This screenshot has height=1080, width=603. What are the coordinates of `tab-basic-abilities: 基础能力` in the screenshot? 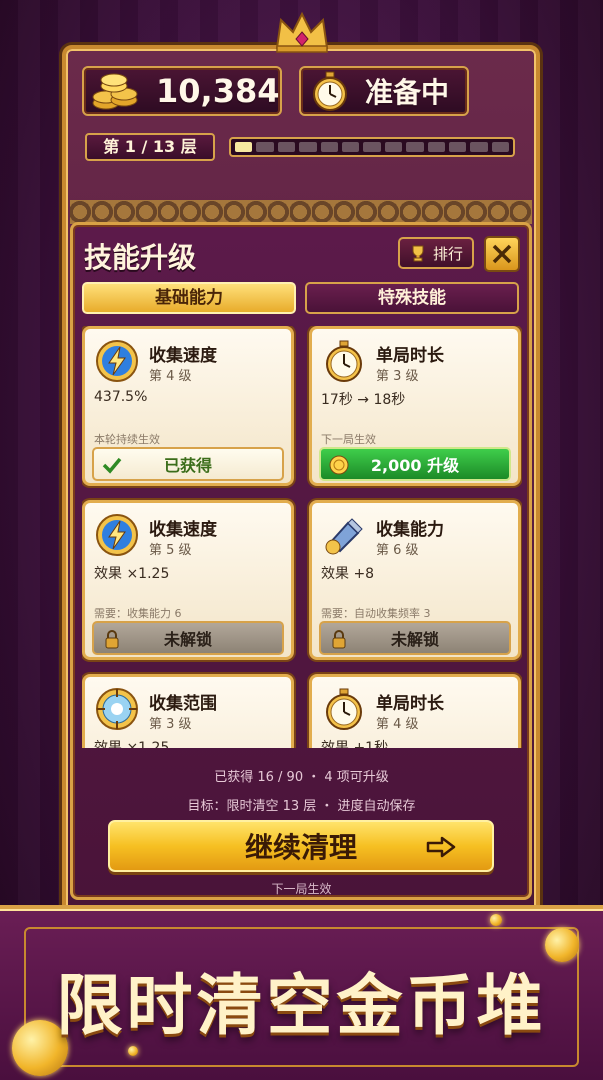 It's located at (189, 298).